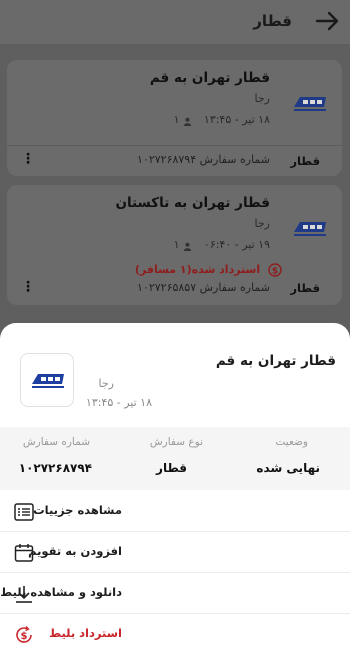  Describe the element at coordinates (77, 510) in the screenshot. I see `action-label: مشاهده جزییات` at that location.